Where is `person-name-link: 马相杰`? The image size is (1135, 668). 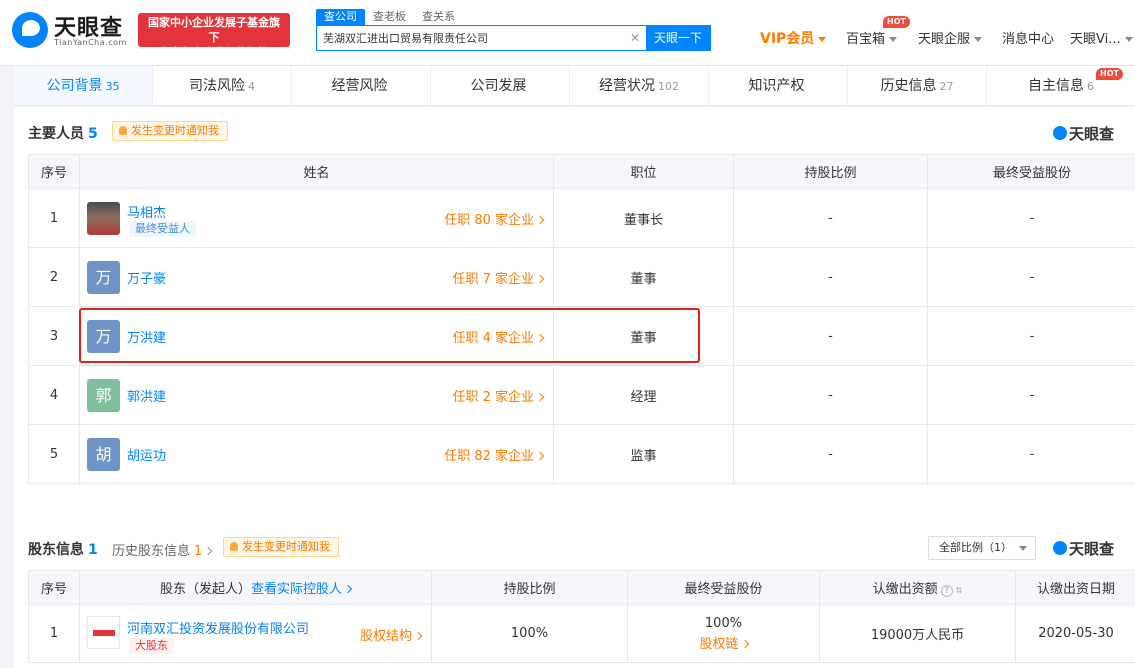
person-name-link: 马相杰 is located at coordinates (146, 211).